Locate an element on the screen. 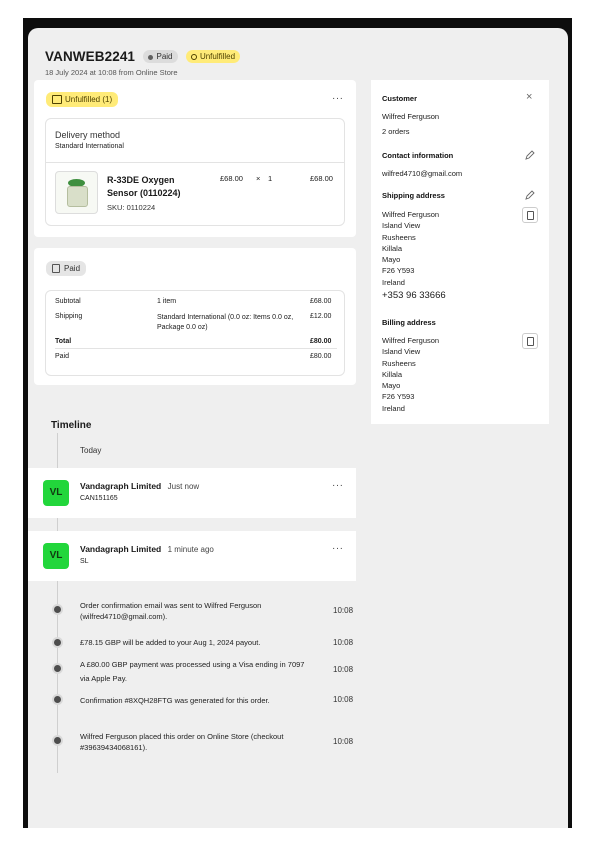  billing-heading: Billing address is located at coordinates (409, 322).